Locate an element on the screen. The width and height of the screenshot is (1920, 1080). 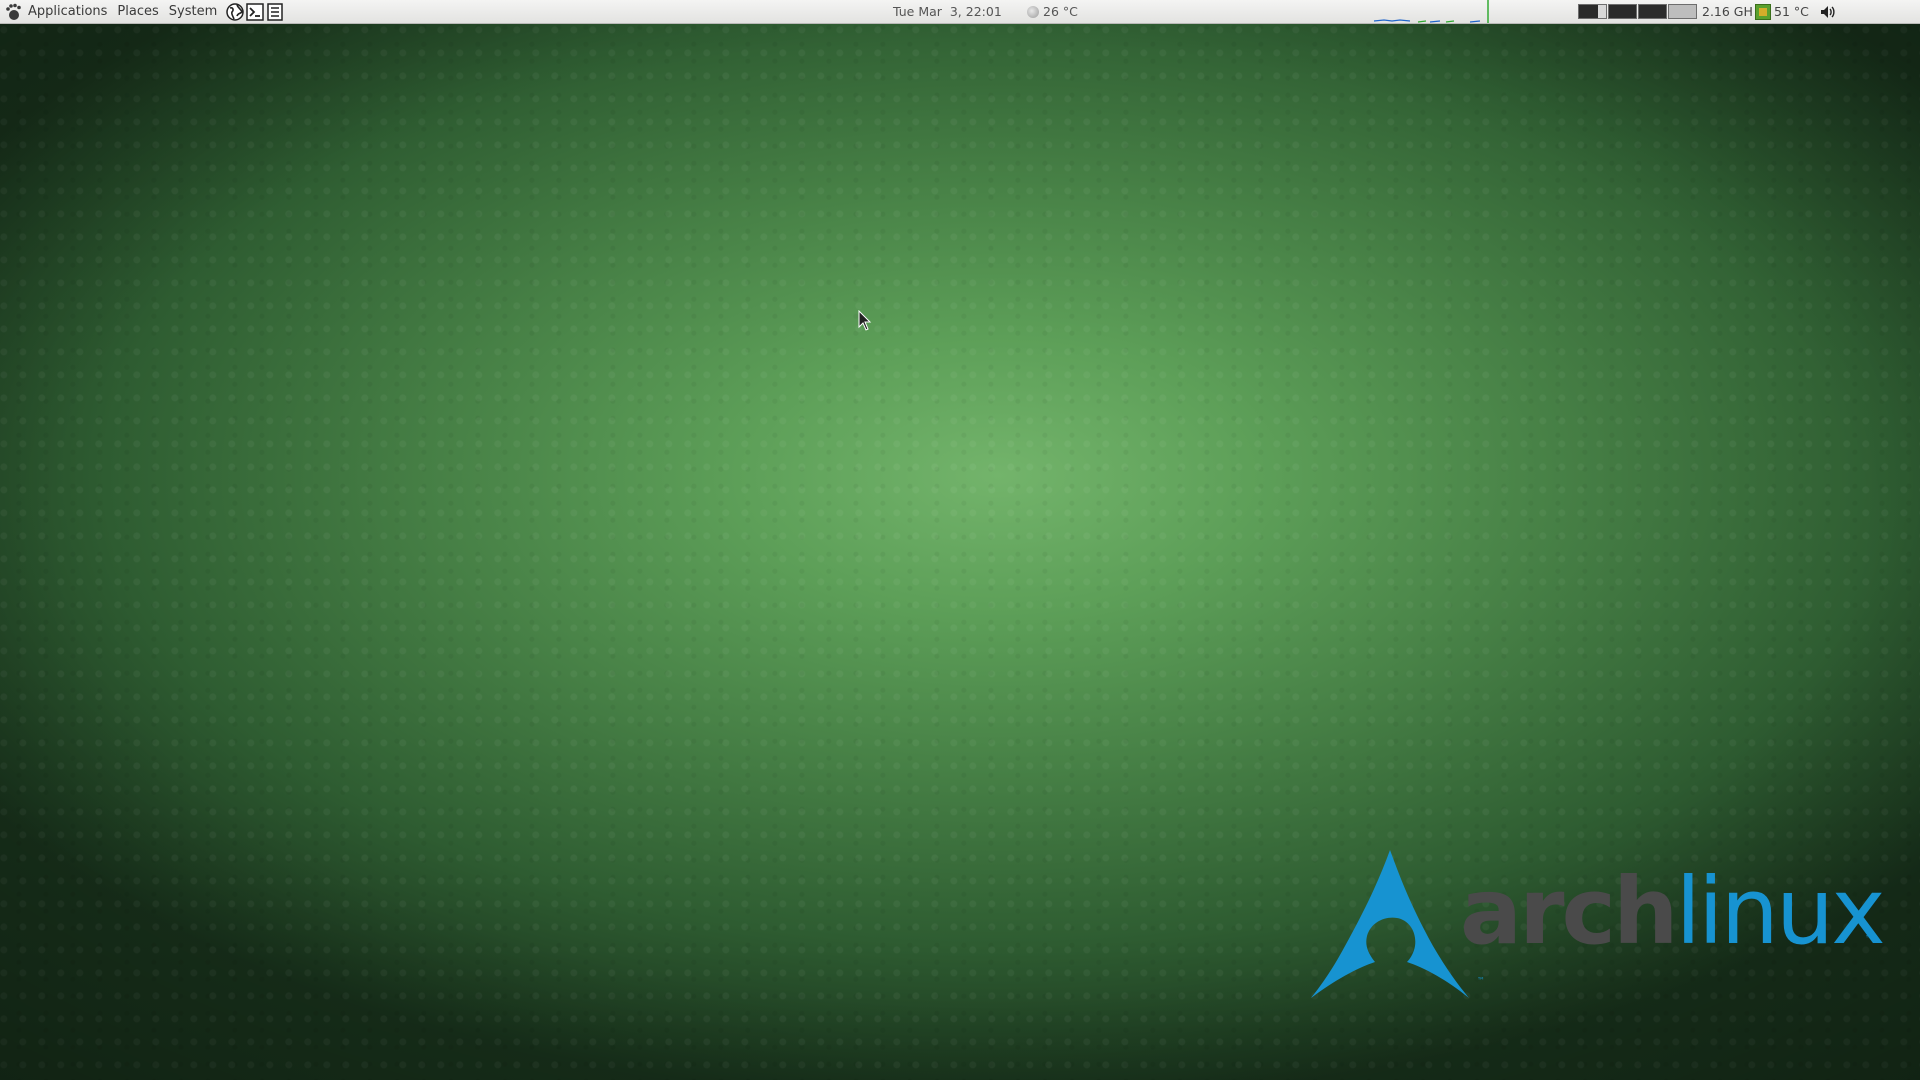
weather-applet: 26 °C is located at coordinates (1052, 11).